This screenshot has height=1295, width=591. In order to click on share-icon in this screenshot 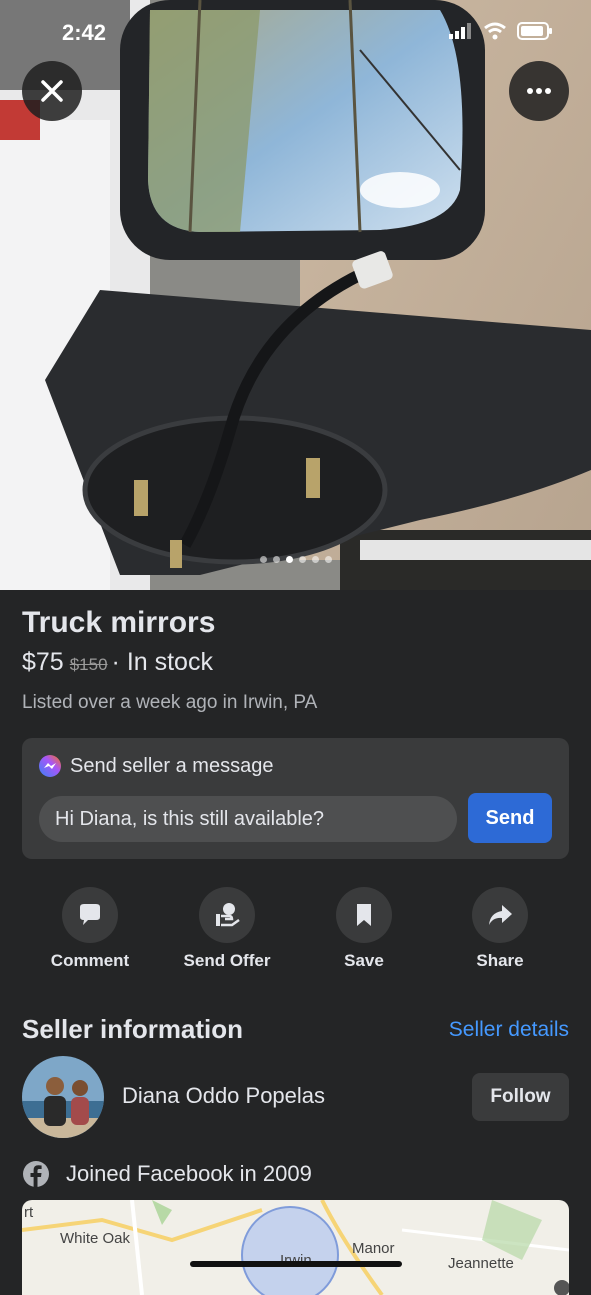, I will do `click(500, 915)`.